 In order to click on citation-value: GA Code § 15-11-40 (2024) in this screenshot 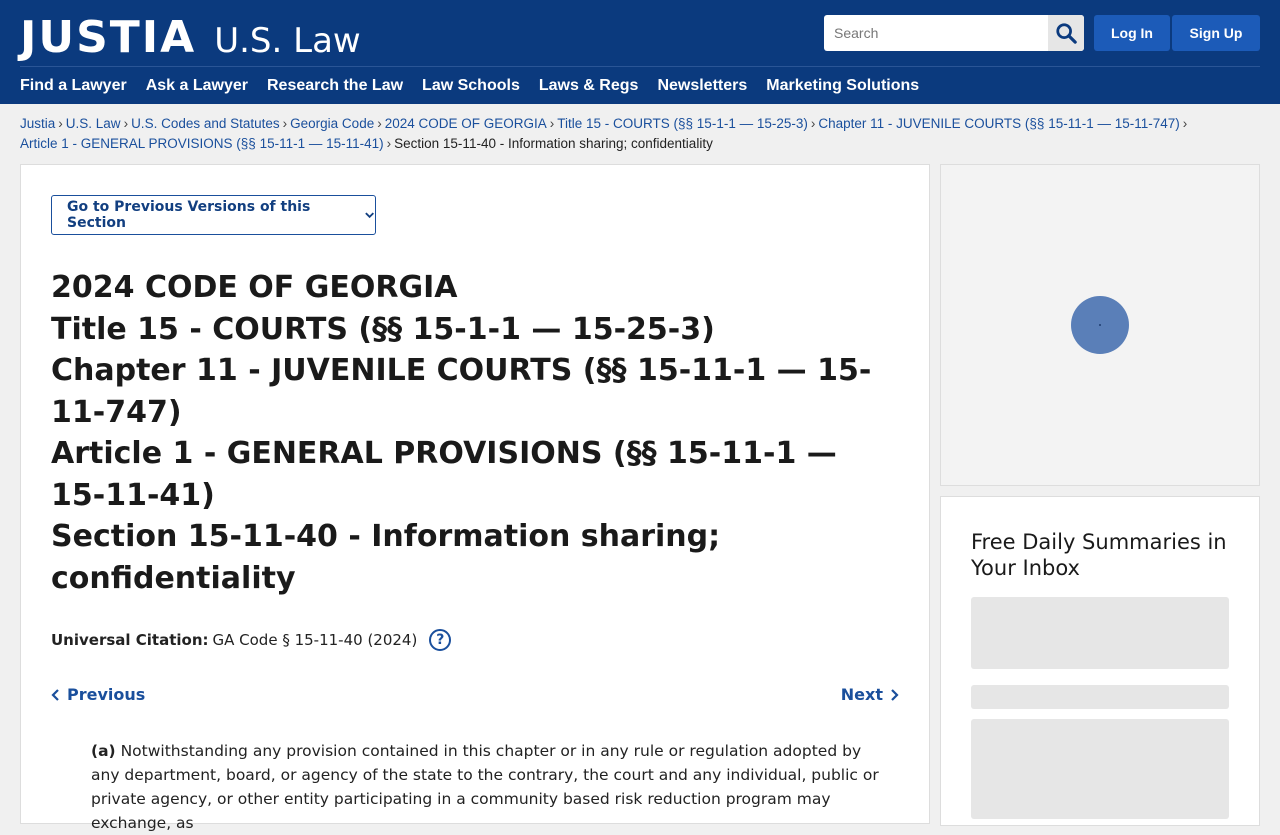, I will do `click(315, 640)`.